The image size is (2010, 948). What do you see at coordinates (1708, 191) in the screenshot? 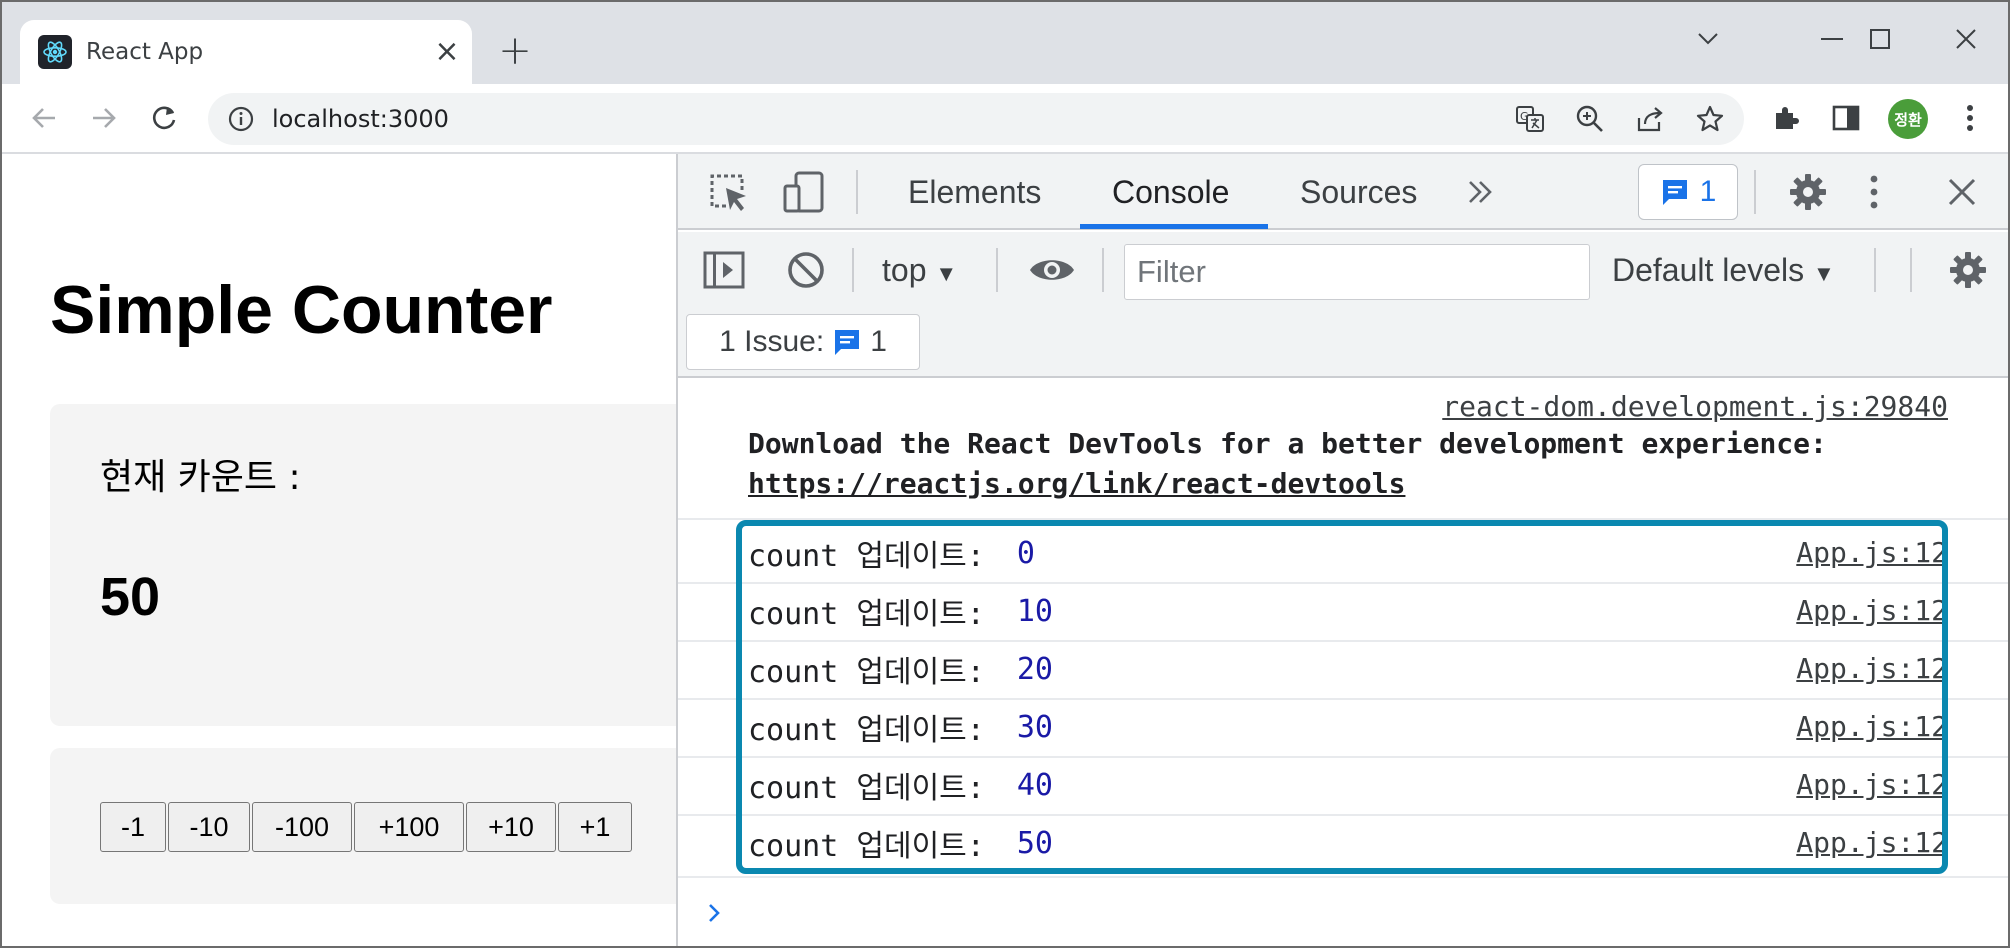
I see `messages-count: 1` at bounding box center [1708, 191].